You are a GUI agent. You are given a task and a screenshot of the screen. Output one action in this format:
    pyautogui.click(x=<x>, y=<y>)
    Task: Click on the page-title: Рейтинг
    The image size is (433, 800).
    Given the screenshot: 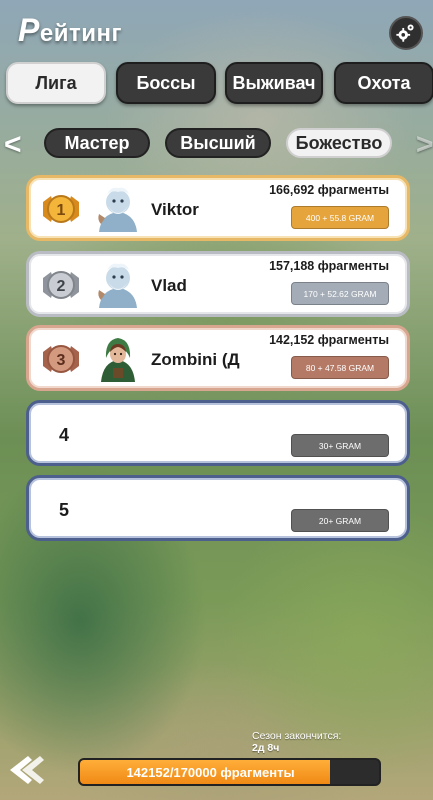 What is the action you would take?
    pyautogui.click(x=70, y=30)
    